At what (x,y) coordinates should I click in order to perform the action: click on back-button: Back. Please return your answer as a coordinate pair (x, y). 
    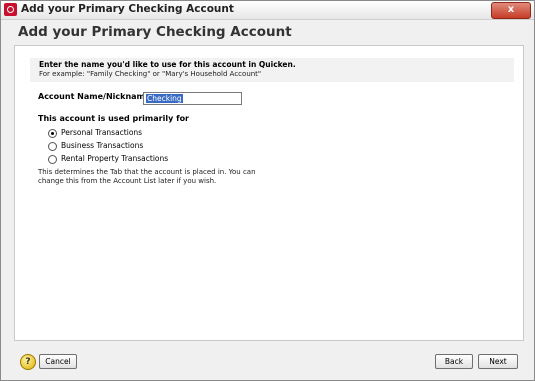
    Looking at the image, I should click on (454, 361).